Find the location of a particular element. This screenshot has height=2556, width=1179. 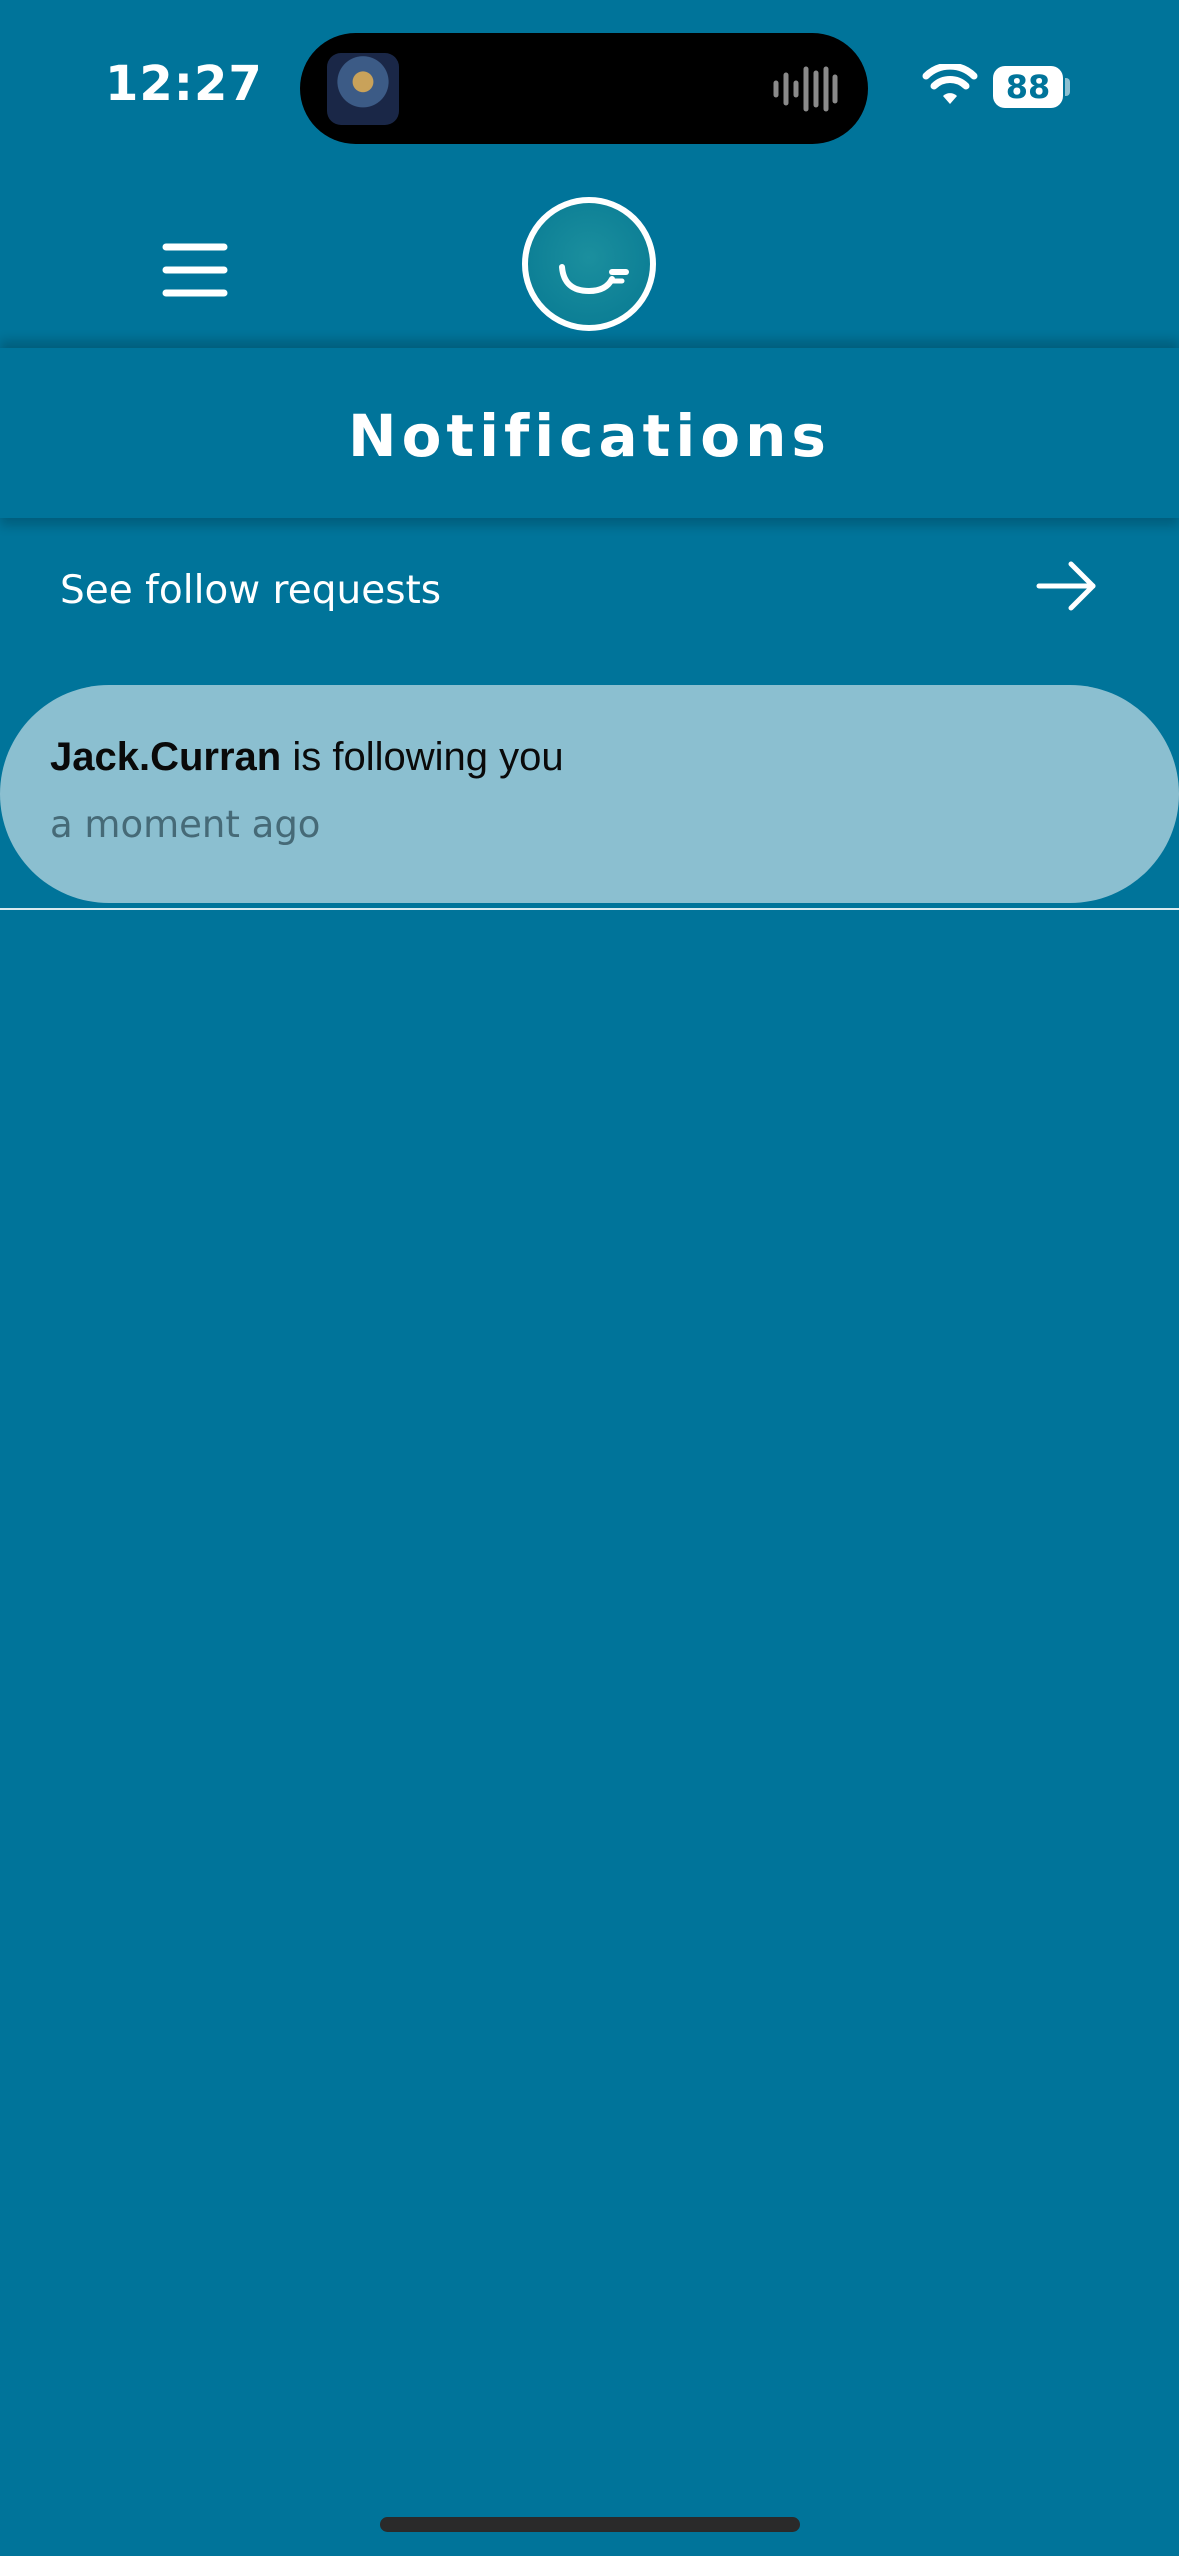

home-indicator is located at coordinates (590, 2524).